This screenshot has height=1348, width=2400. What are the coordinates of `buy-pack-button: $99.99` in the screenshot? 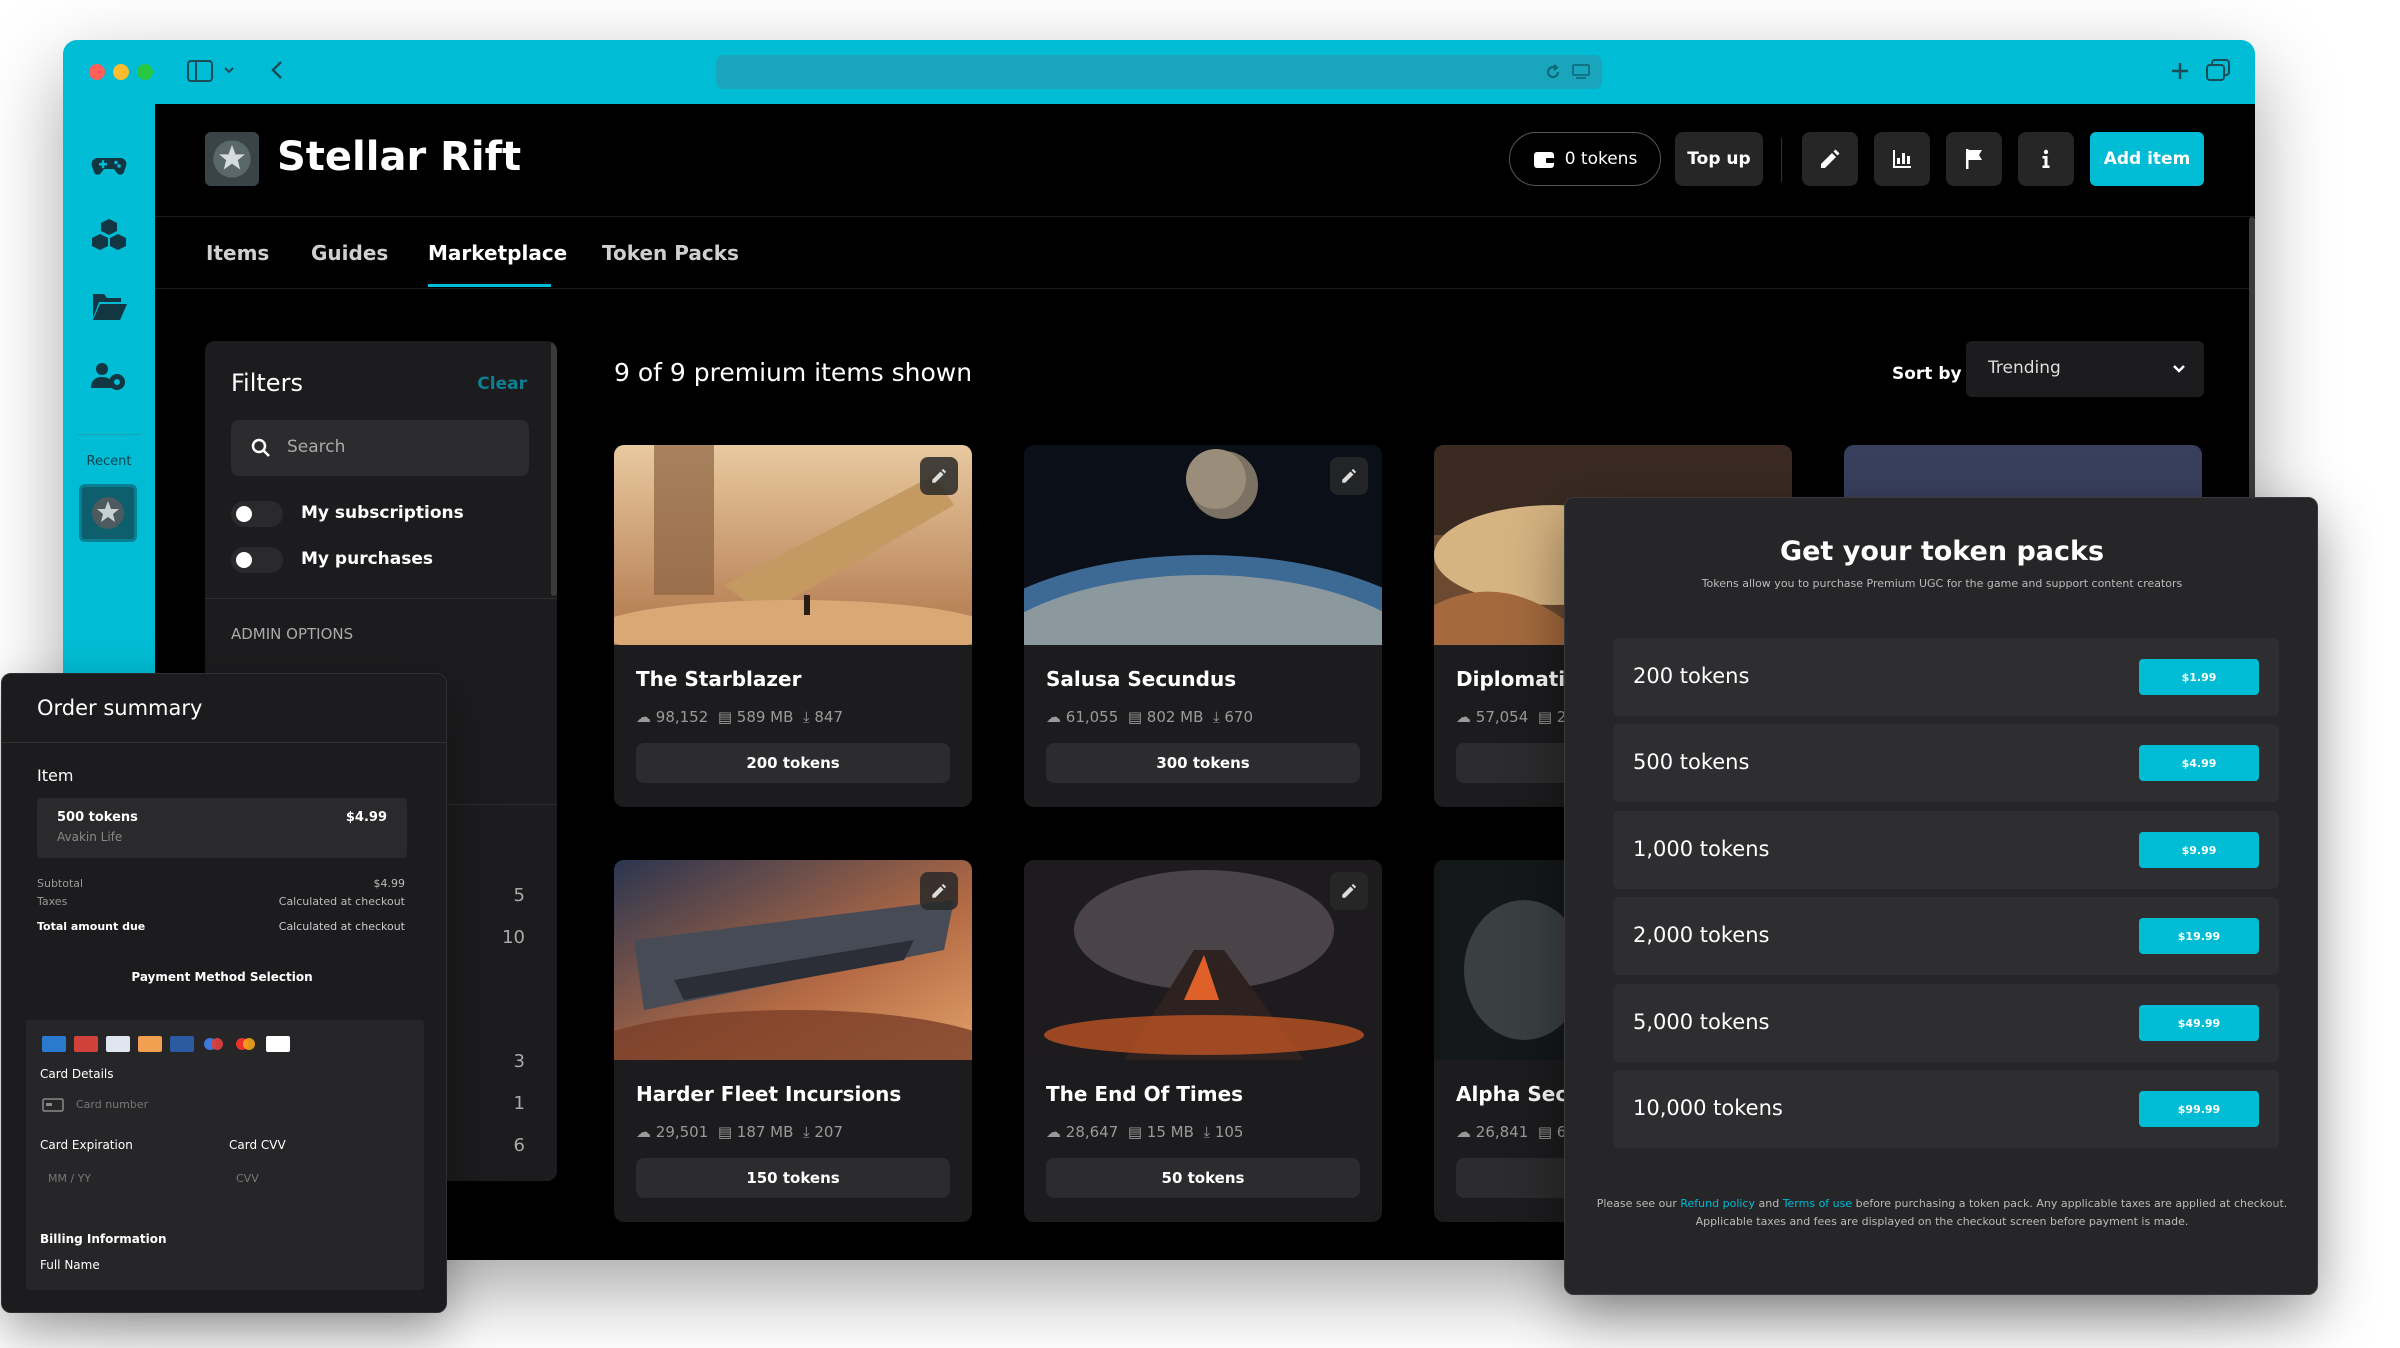 It's located at (2199, 1109).